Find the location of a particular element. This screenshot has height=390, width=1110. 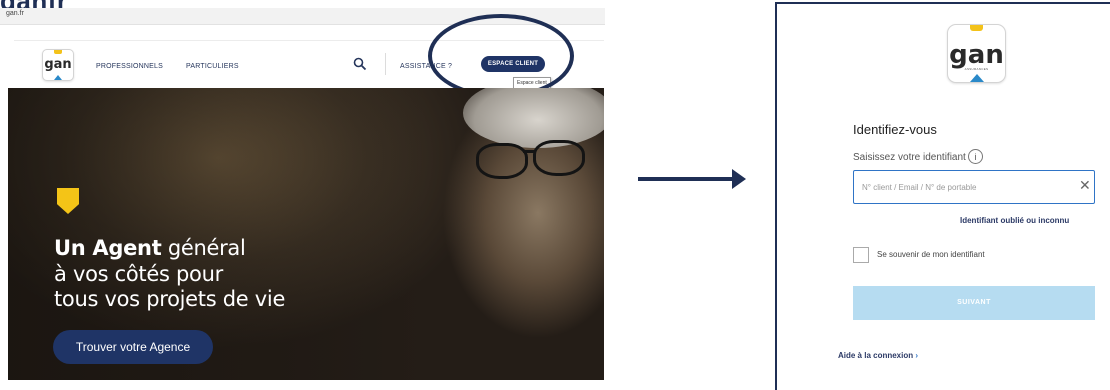

hero-headline-line3: tous vos projets de vie is located at coordinates (170, 299).